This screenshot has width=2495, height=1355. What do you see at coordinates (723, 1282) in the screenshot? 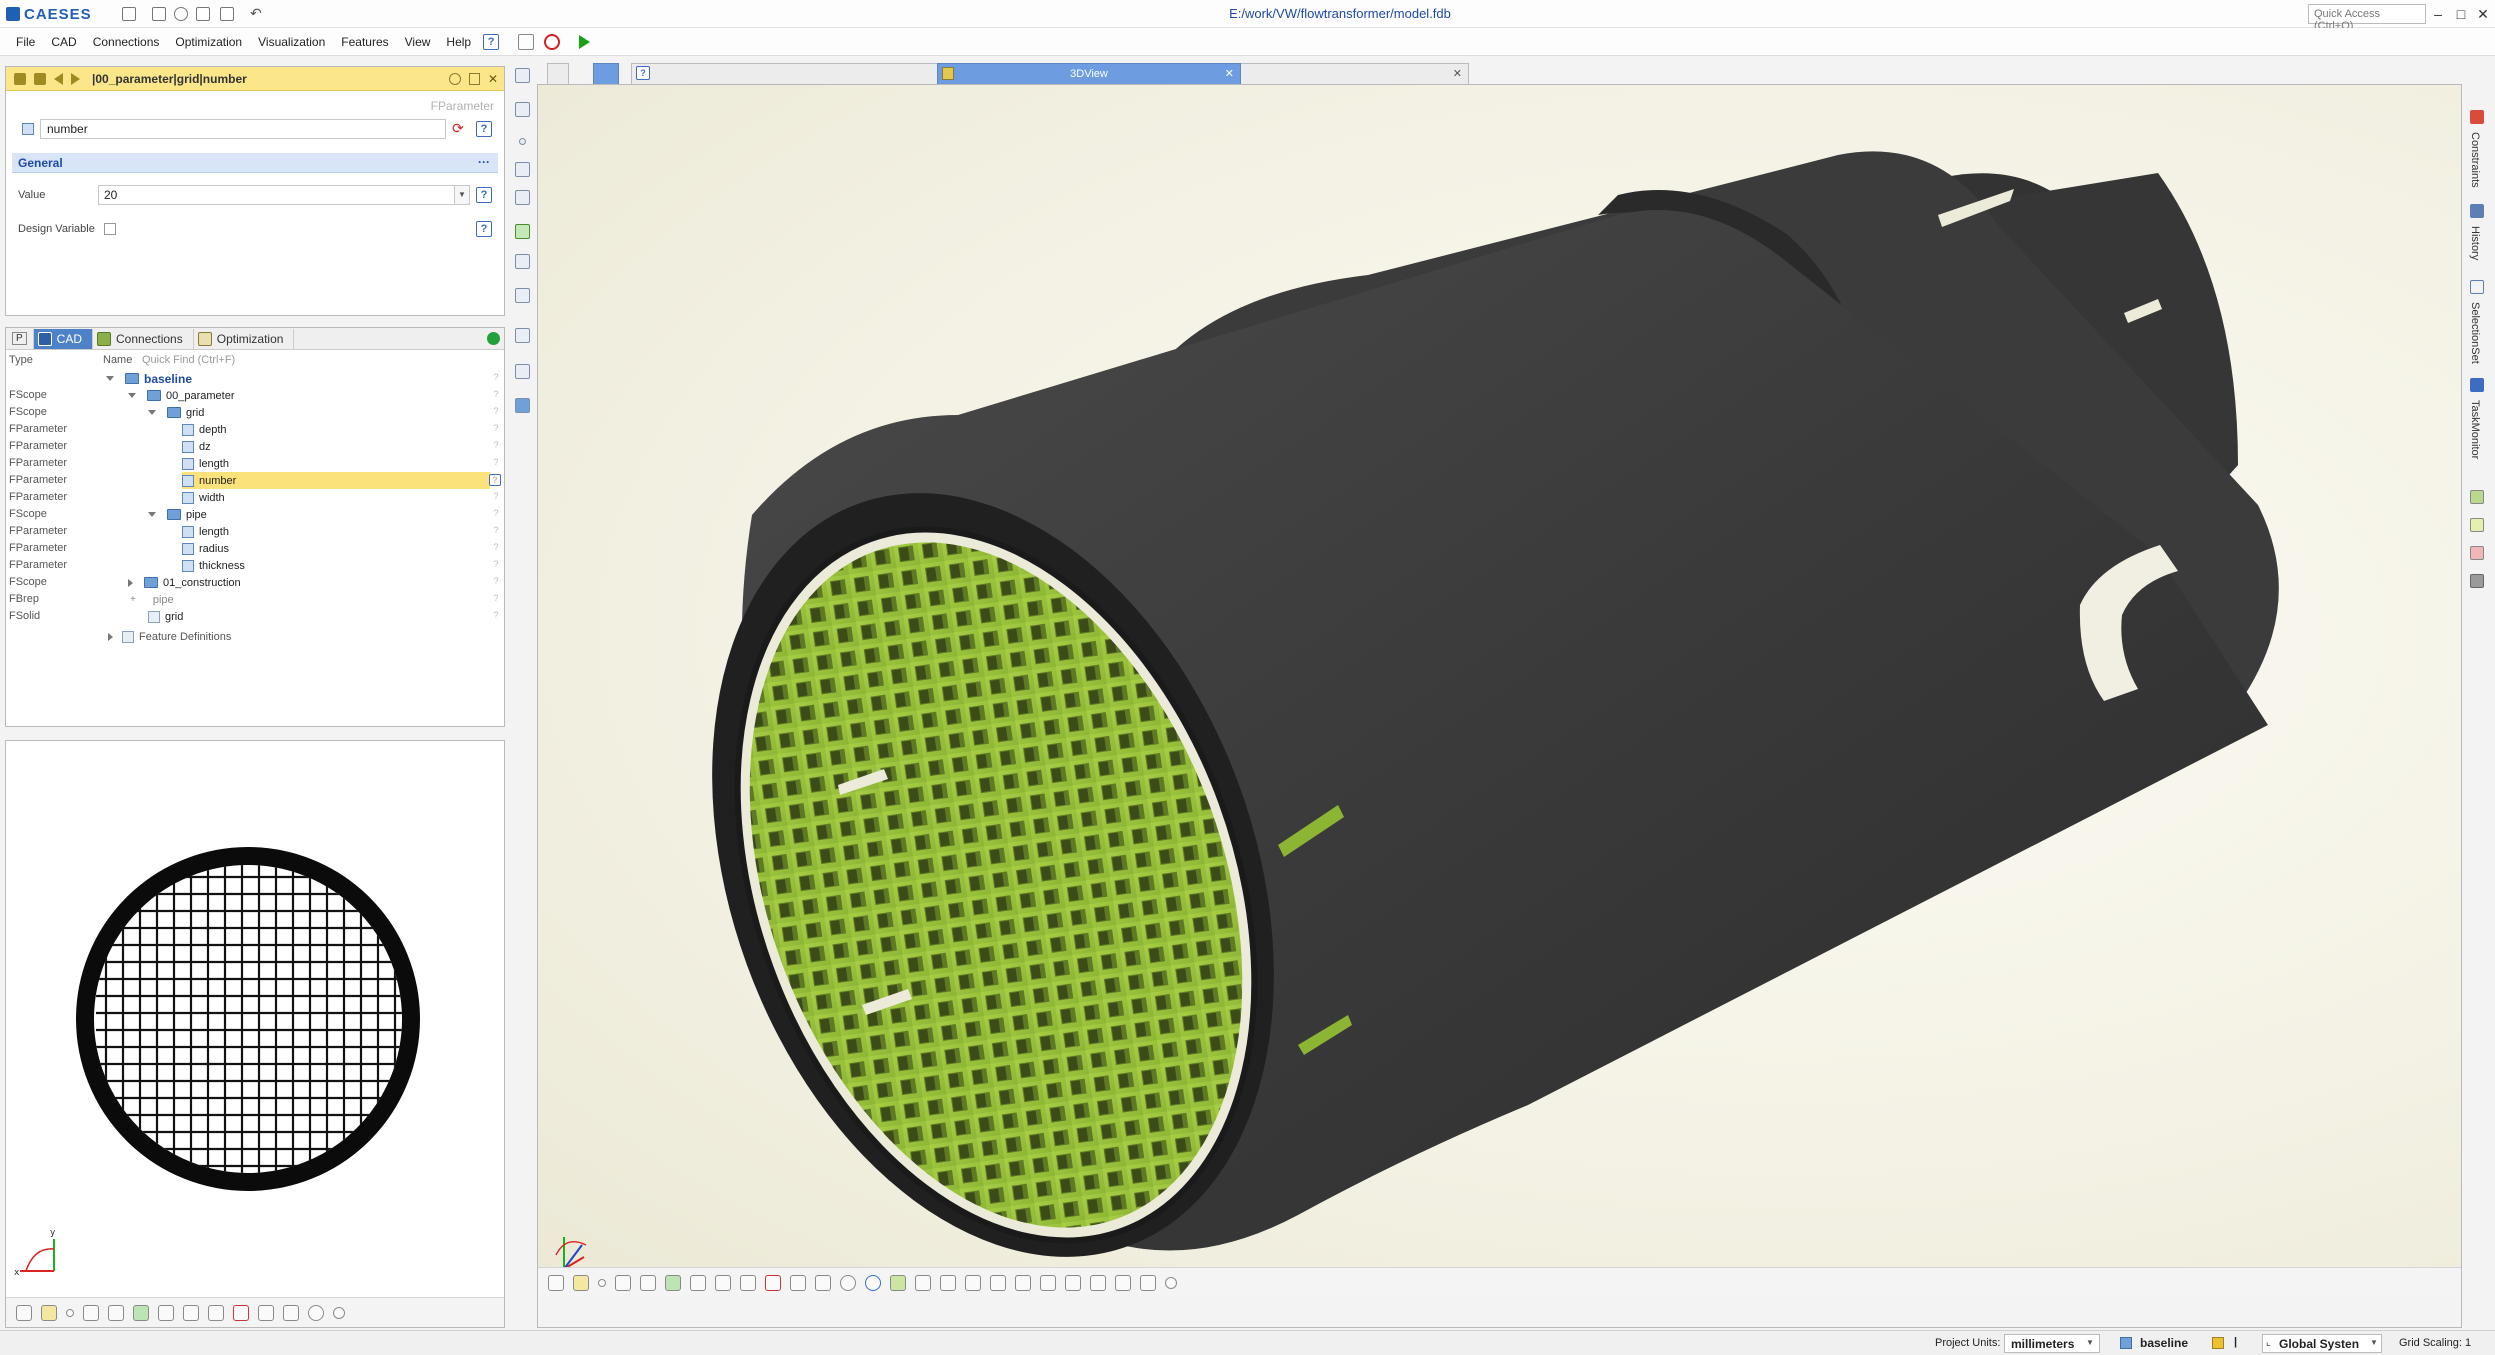
I see `measure-icon` at bounding box center [723, 1282].